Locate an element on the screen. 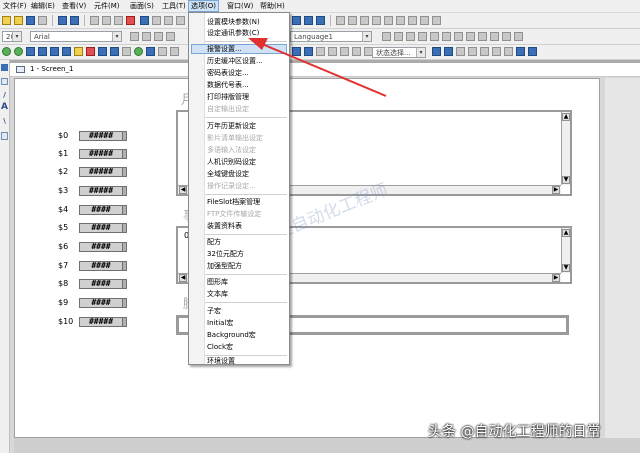 The image size is (640, 453). undo-icon is located at coordinates (62, 20).